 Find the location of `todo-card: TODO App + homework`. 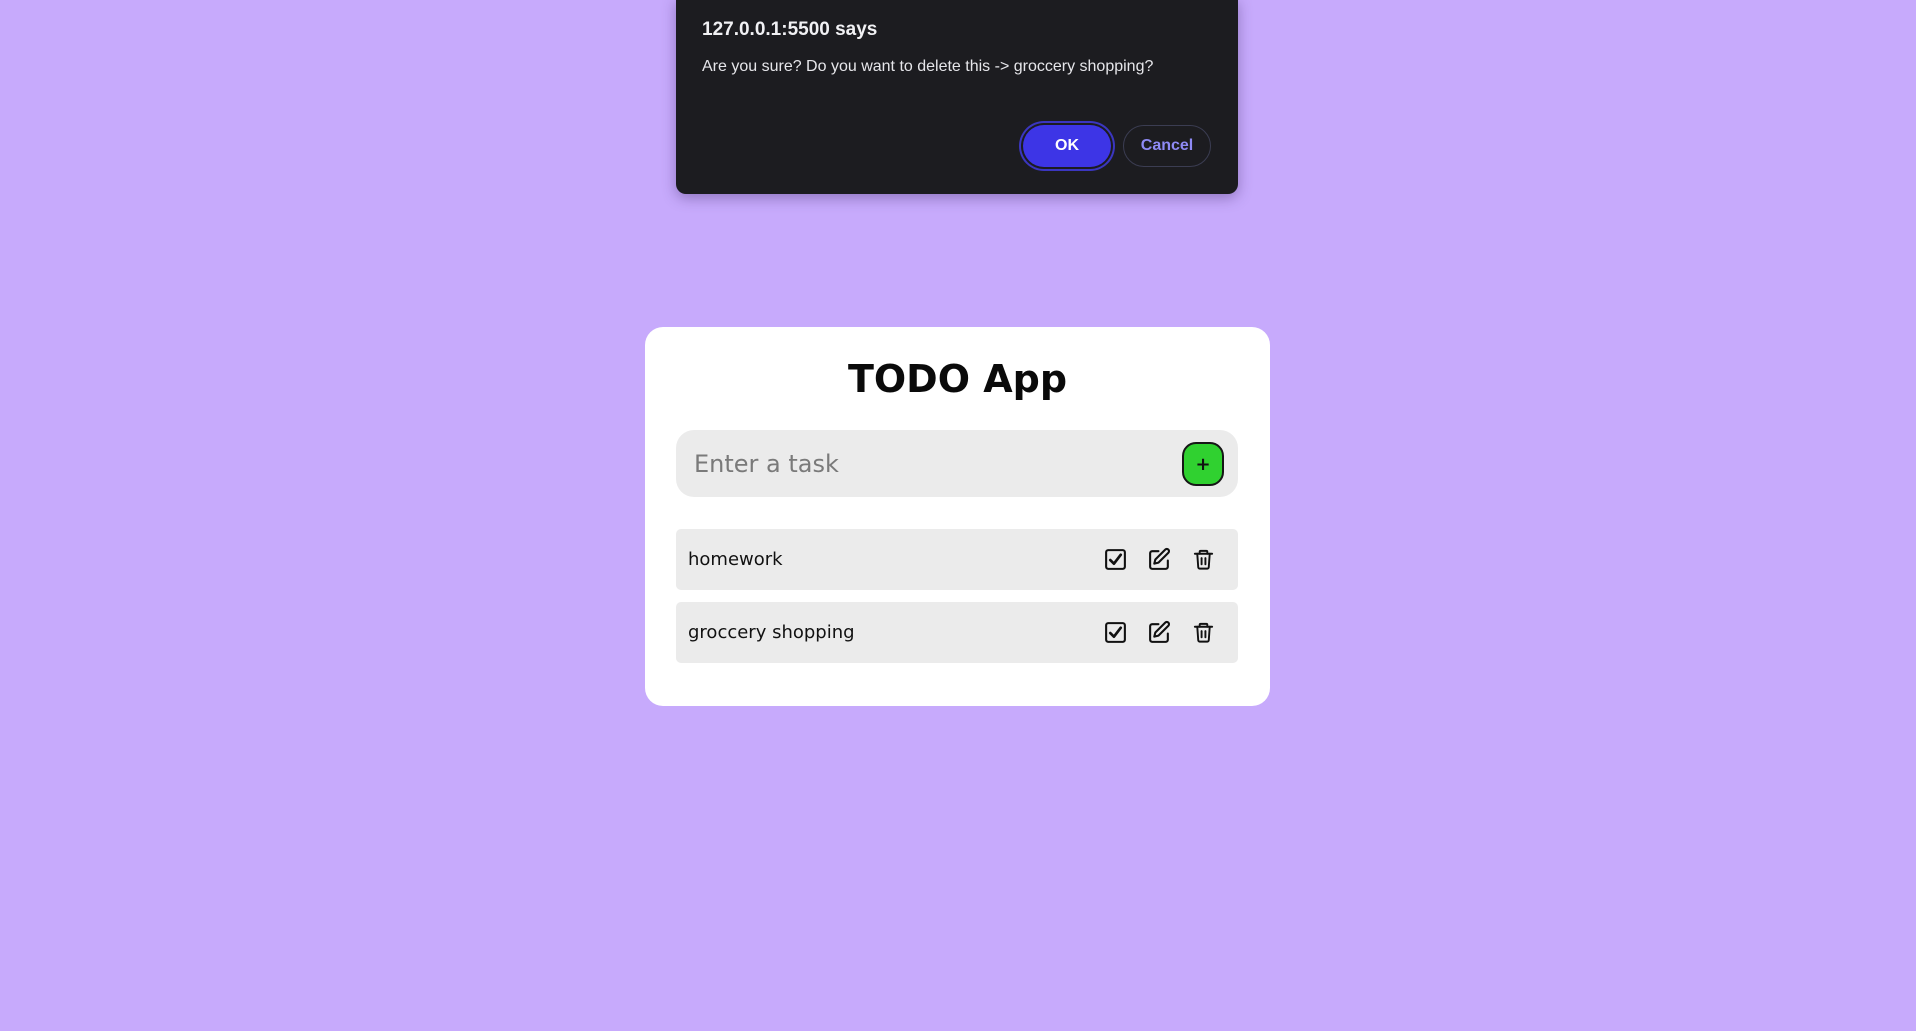

todo-card: TODO App + homework is located at coordinates (957, 516).